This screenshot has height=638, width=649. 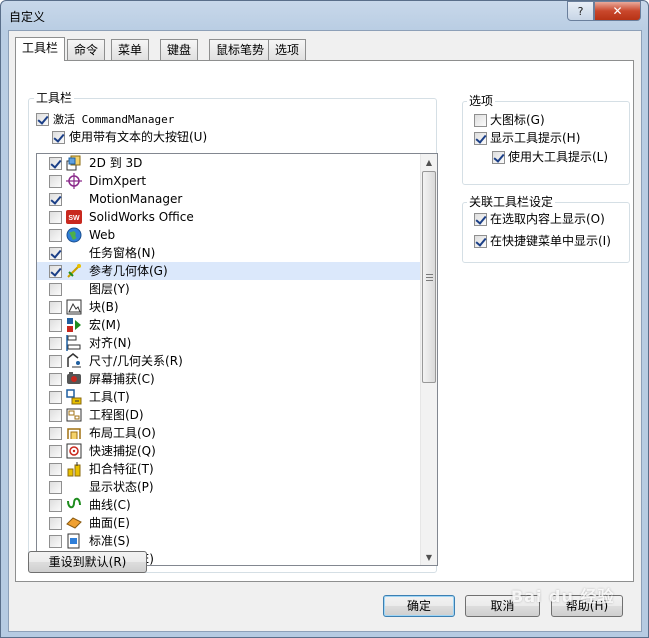 What do you see at coordinates (419, 606) in the screenshot?
I see `ok-button: 确定` at bounding box center [419, 606].